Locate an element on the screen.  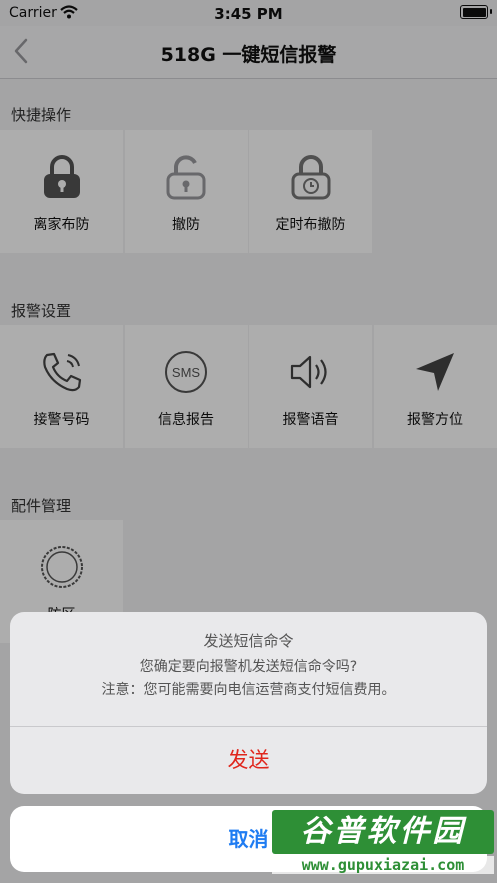
alert-message-line1: 您确定要向报警机发送短信命令吗? is located at coordinates (248, 667).